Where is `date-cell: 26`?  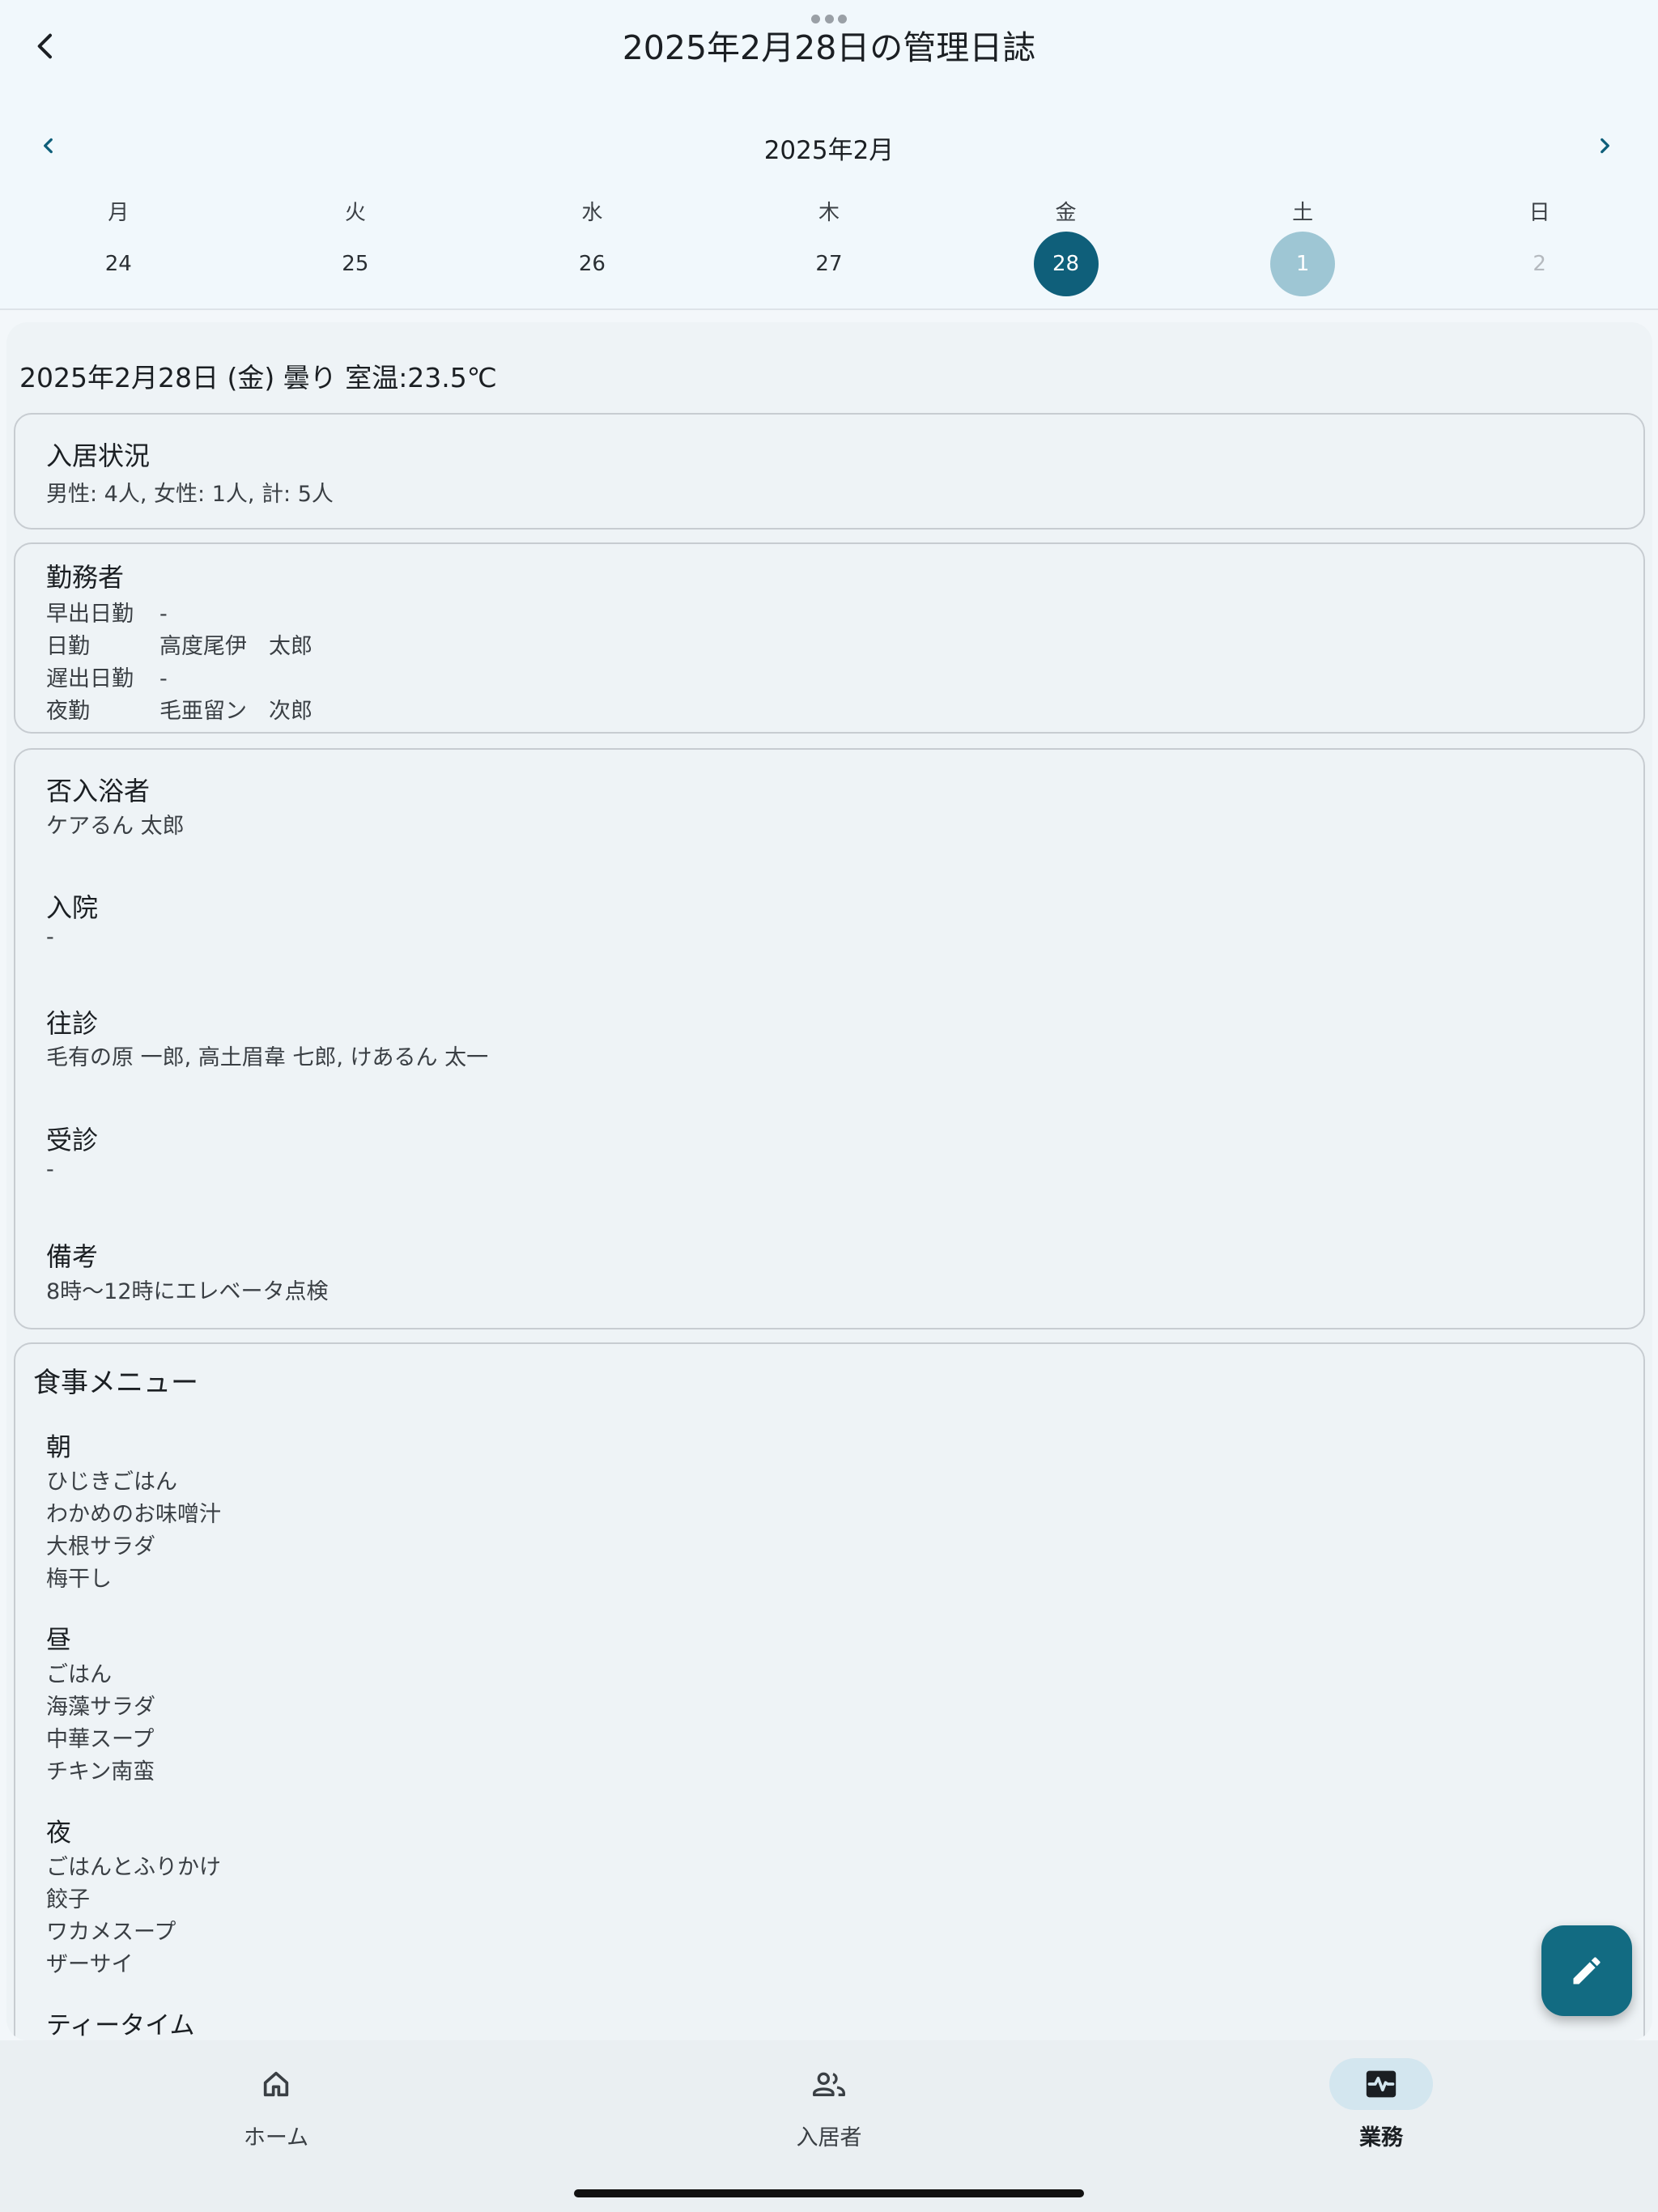 date-cell: 26 is located at coordinates (591, 264).